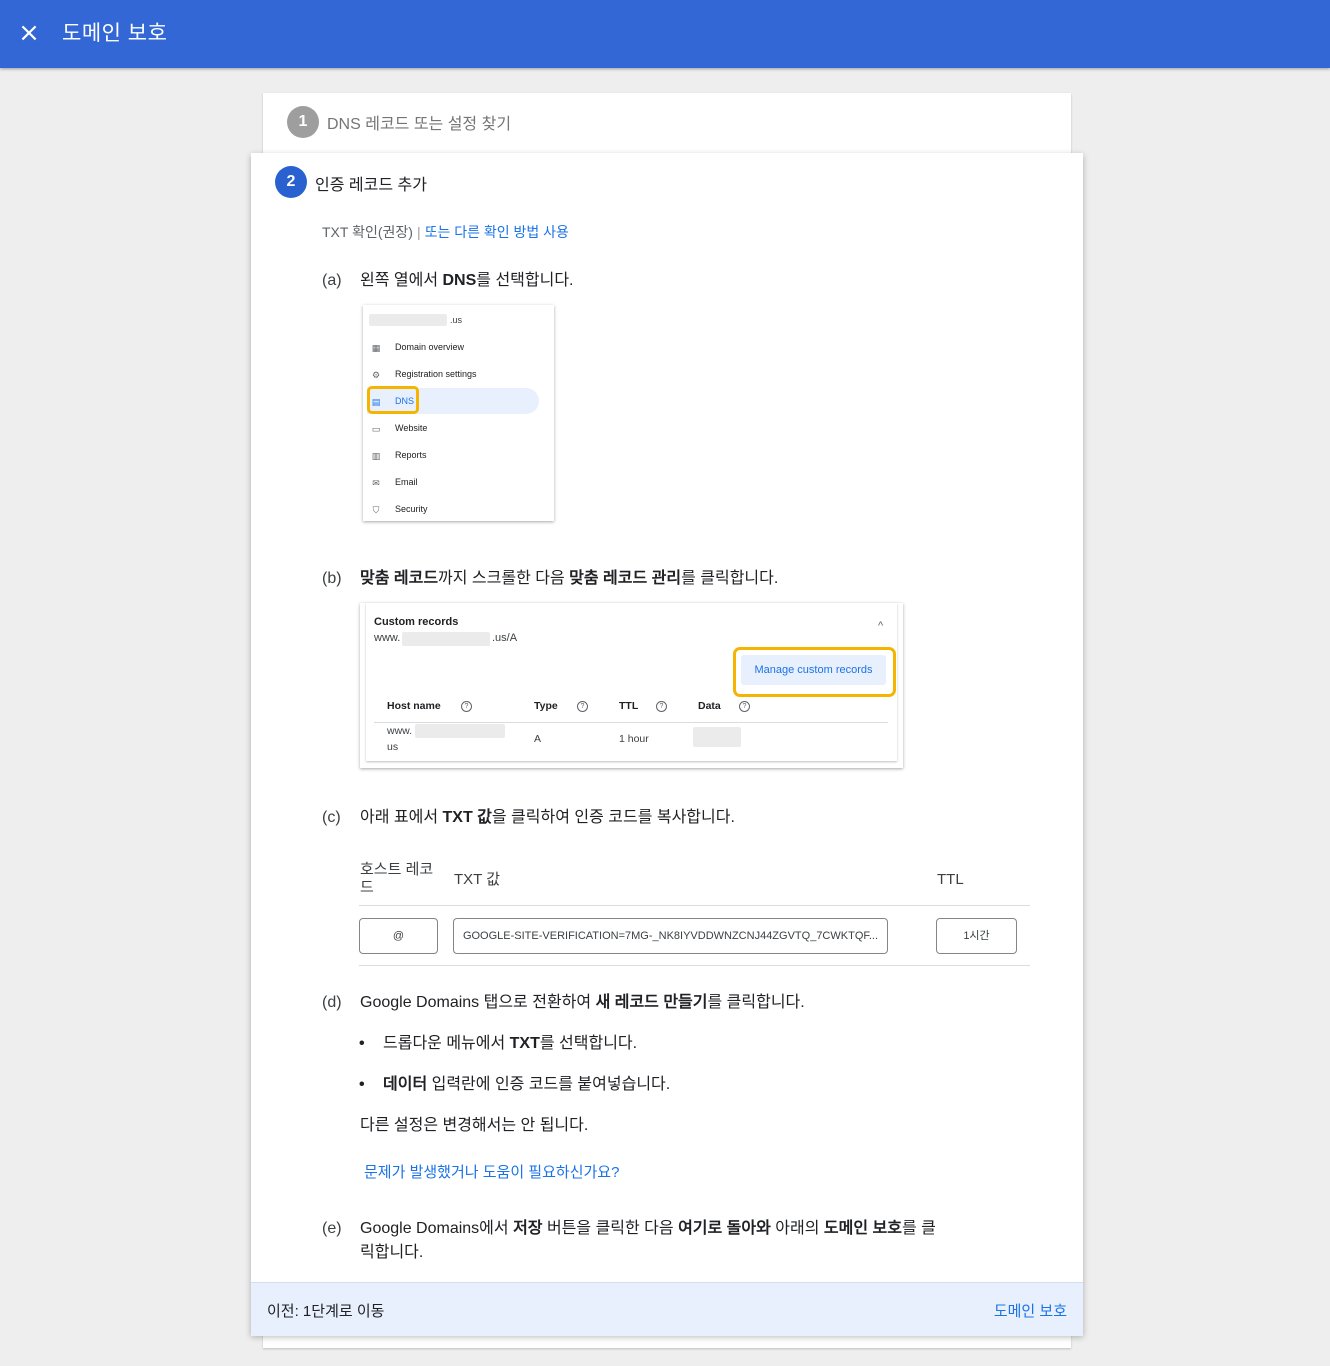 Image resolution: width=1330 pixels, height=1366 pixels. Describe the element at coordinates (406, 482) in the screenshot. I see `nav-item-label: Email` at that location.